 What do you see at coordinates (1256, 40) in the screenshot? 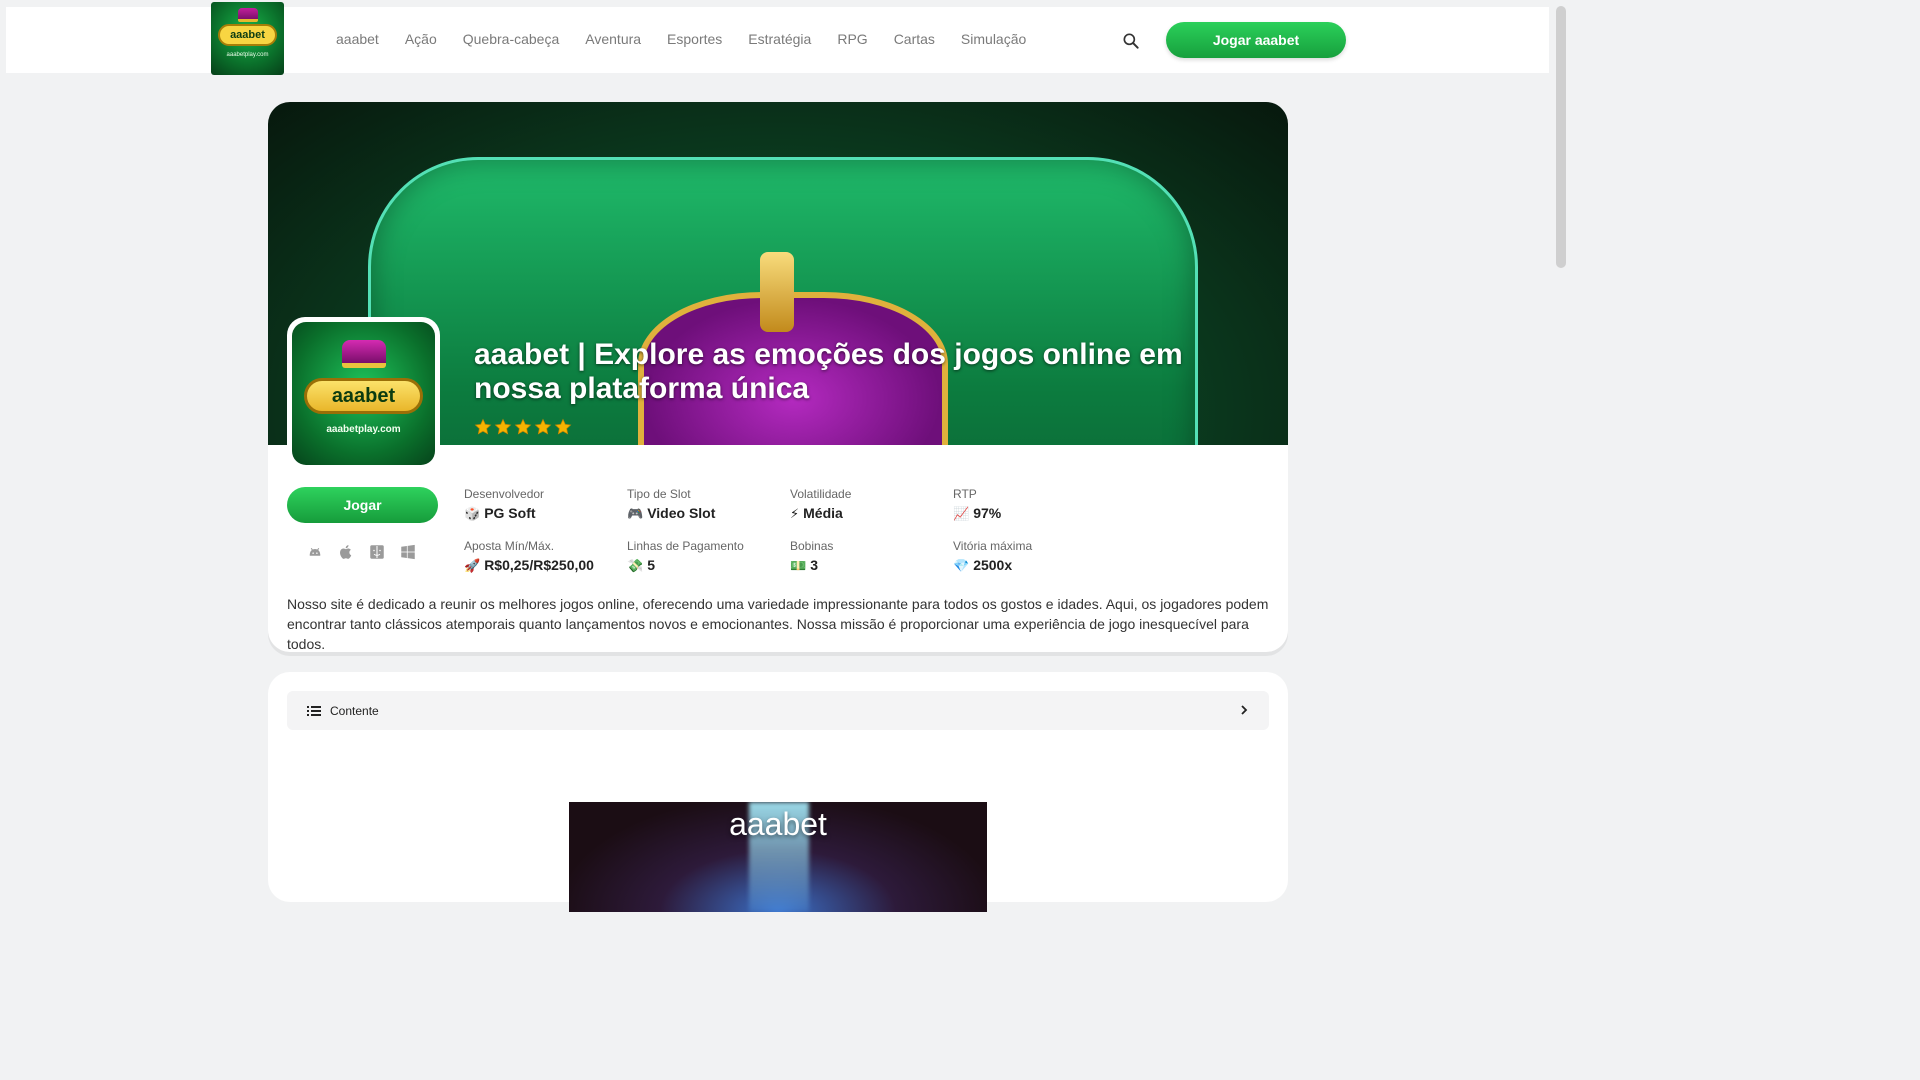
I see `play-aaabet-button: Jogar aaabet` at bounding box center [1256, 40].